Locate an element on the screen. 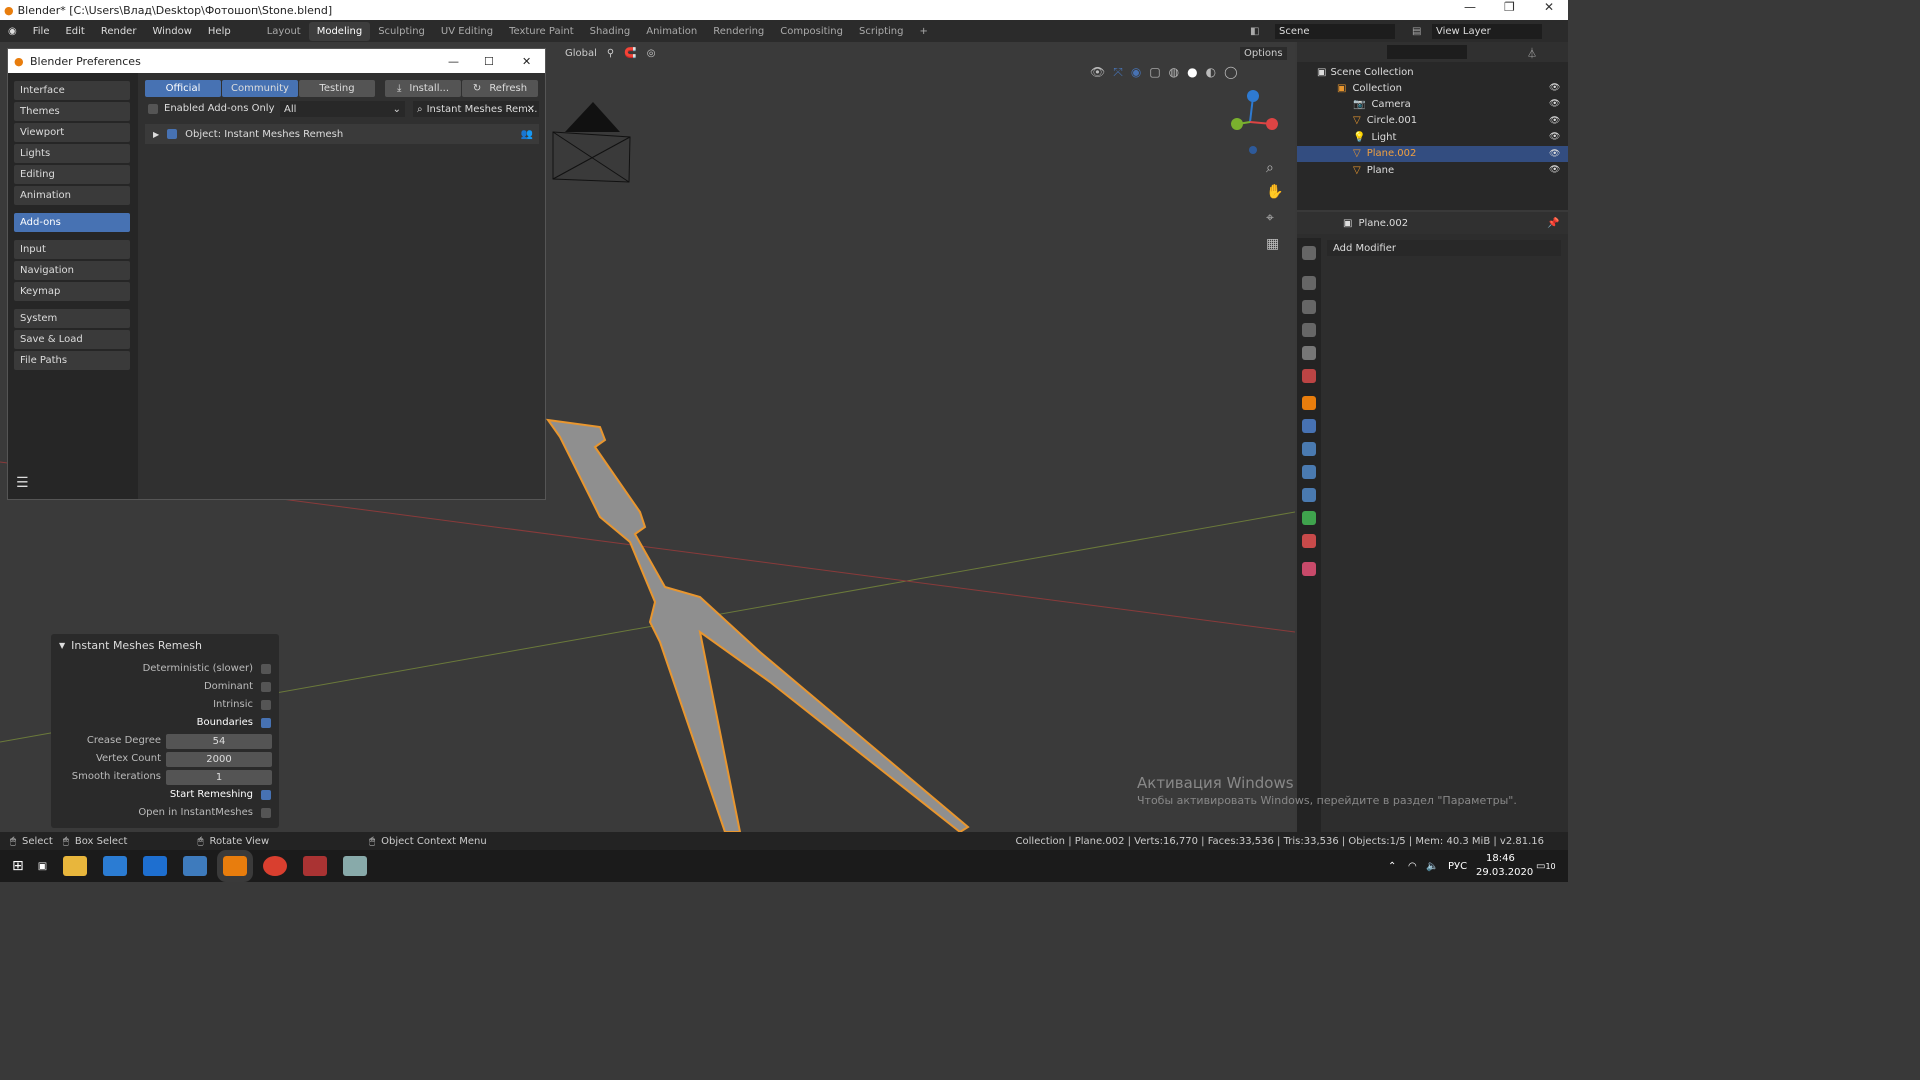 This screenshot has width=1920, height=1080. file-explorer-icon is located at coordinates (75, 866).